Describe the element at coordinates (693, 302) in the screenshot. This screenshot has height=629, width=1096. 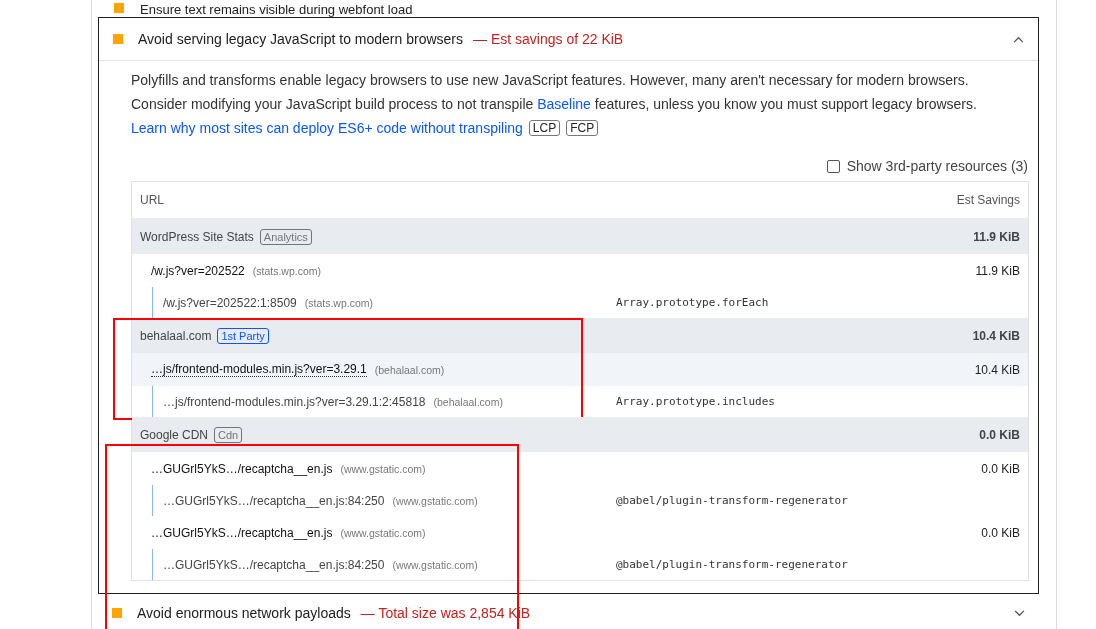
I see `polyfill-name: Array.prototype.forEach` at that location.